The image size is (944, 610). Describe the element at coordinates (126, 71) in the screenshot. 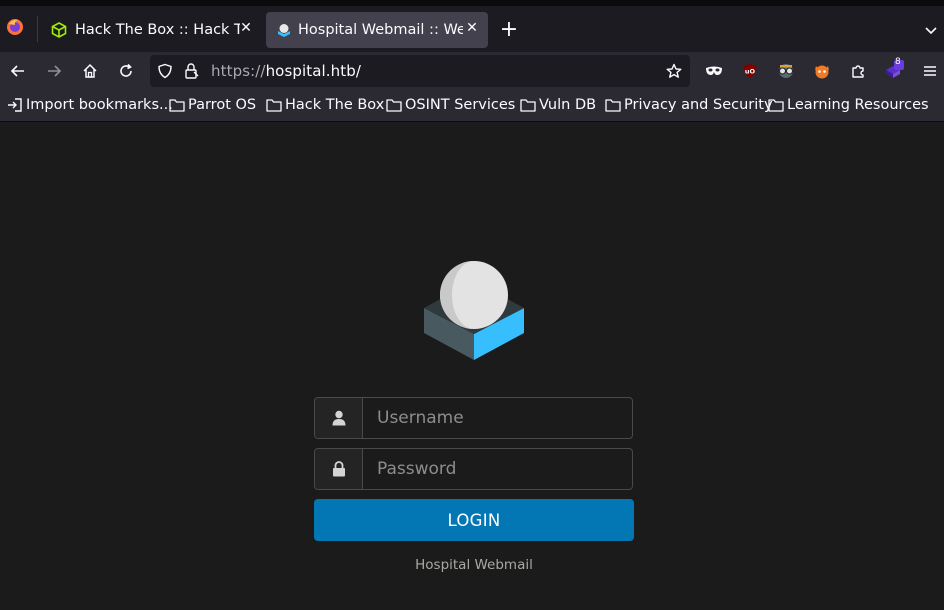

I see `reload-button` at that location.